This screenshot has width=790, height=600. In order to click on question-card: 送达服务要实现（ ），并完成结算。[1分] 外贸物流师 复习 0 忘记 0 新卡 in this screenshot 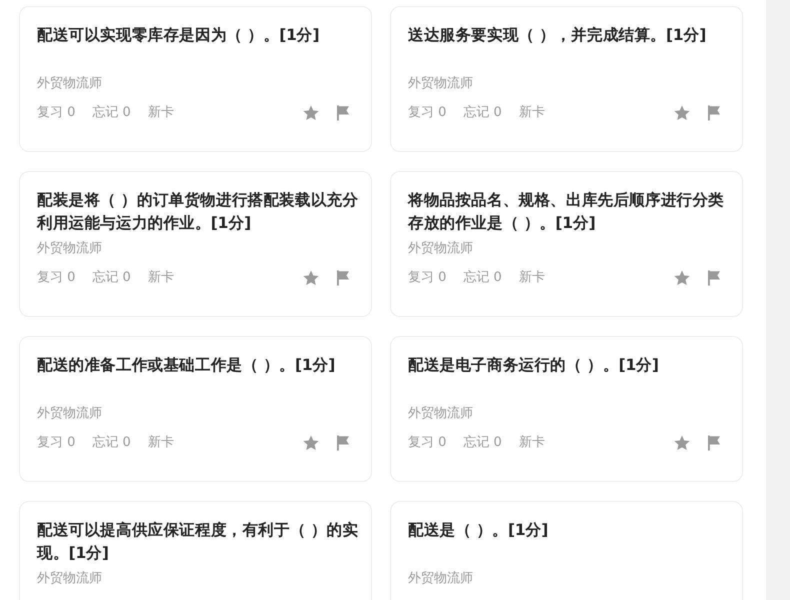, I will do `click(566, 79)`.